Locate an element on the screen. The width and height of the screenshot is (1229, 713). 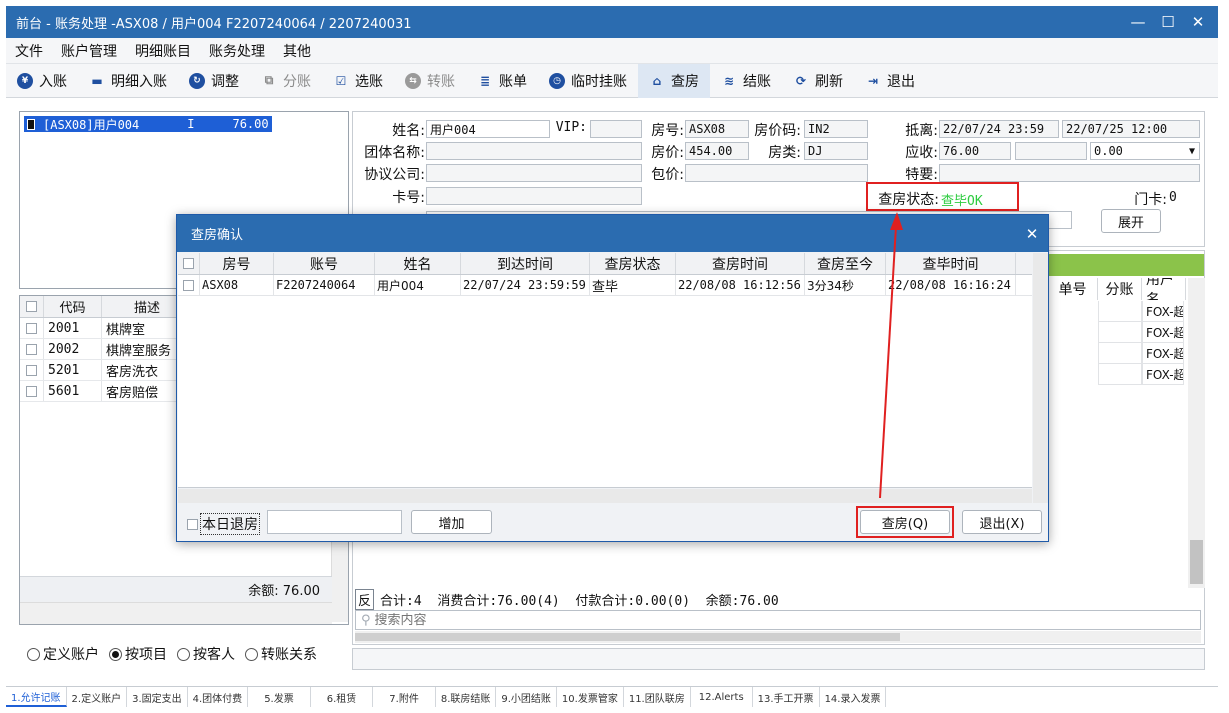
search-input is located at coordinates (764, 620).